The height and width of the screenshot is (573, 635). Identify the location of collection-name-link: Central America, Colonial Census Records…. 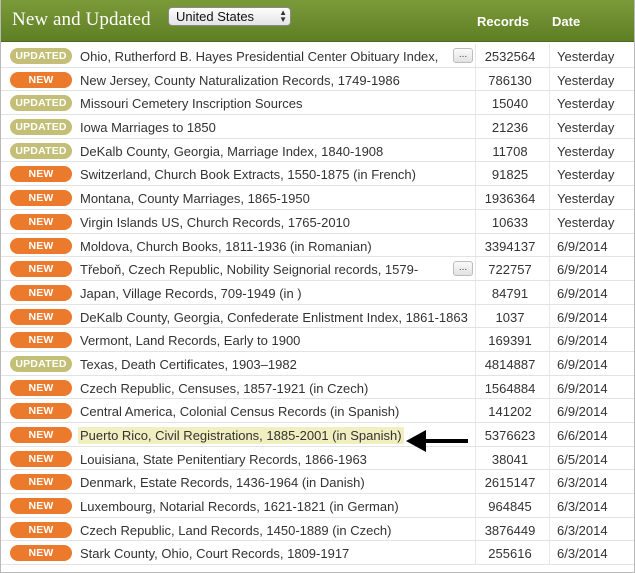
(276, 411).